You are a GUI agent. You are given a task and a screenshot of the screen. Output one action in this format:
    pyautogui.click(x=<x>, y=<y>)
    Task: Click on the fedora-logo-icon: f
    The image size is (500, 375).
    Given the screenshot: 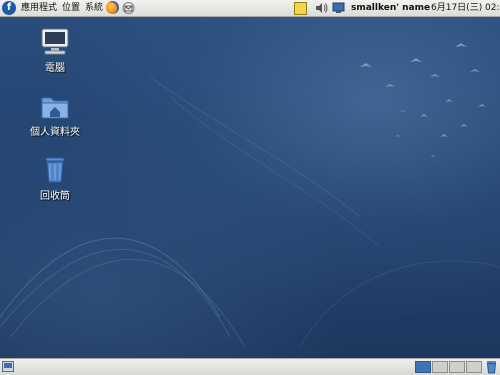 What is the action you would take?
    pyautogui.click(x=9, y=8)
    